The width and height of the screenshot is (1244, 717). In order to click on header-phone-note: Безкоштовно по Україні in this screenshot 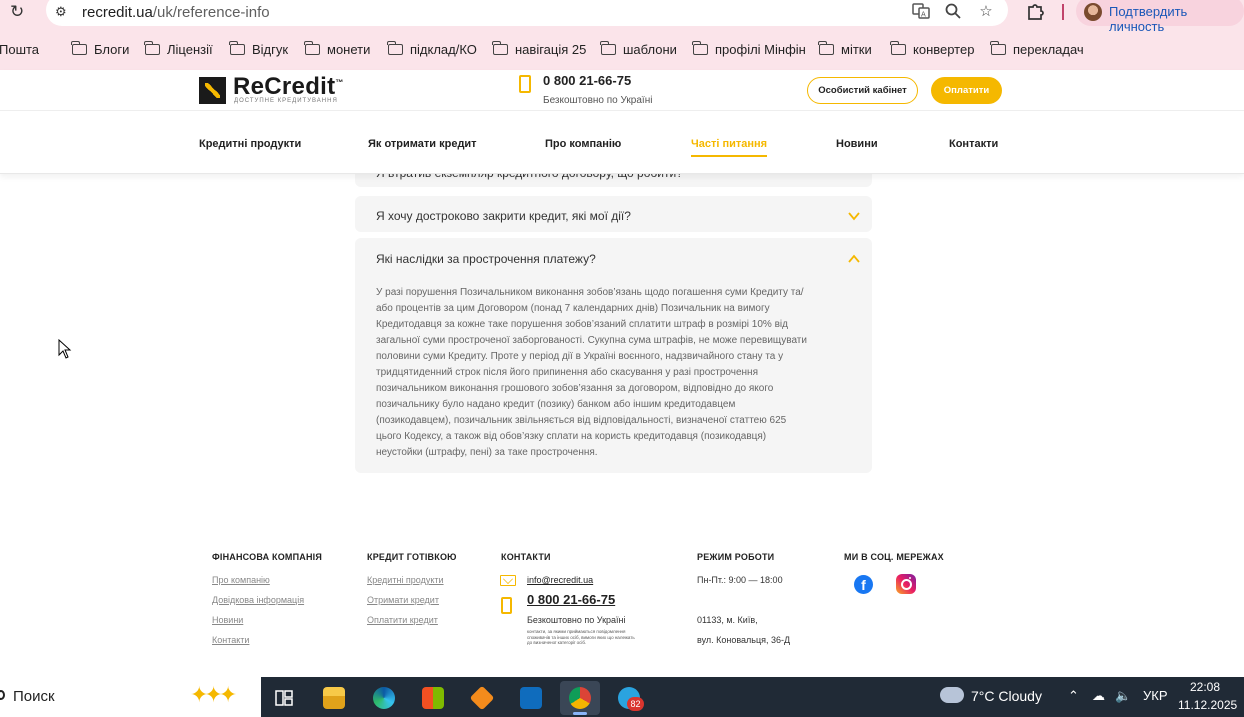, I will do `click(598, 100)`.